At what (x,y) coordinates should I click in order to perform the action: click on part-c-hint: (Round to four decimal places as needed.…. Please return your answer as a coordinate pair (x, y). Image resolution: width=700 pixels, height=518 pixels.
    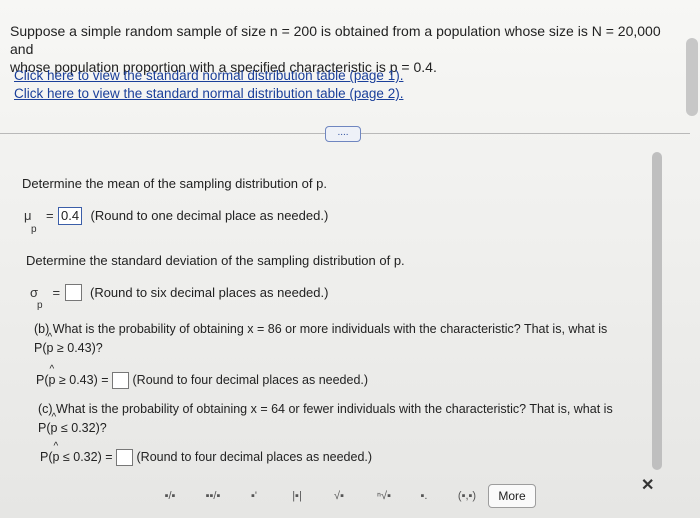
    Looking at the image, I should click on (254, 456).